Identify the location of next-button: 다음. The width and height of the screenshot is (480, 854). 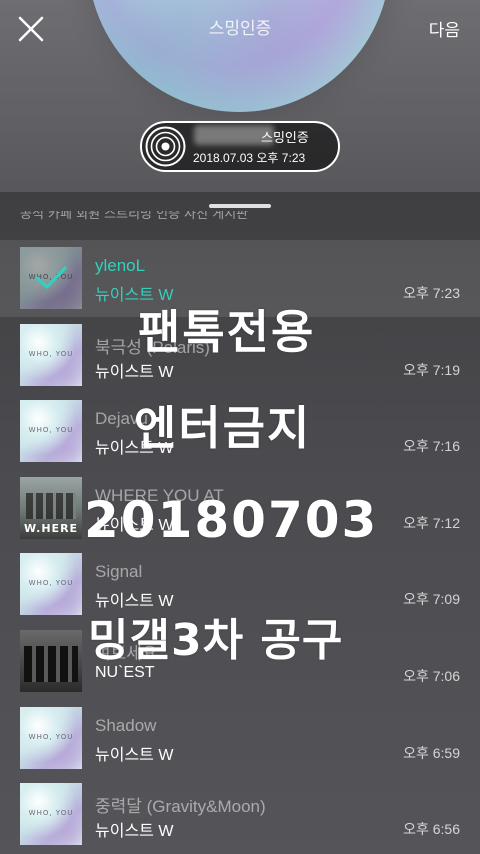
(444, 28).